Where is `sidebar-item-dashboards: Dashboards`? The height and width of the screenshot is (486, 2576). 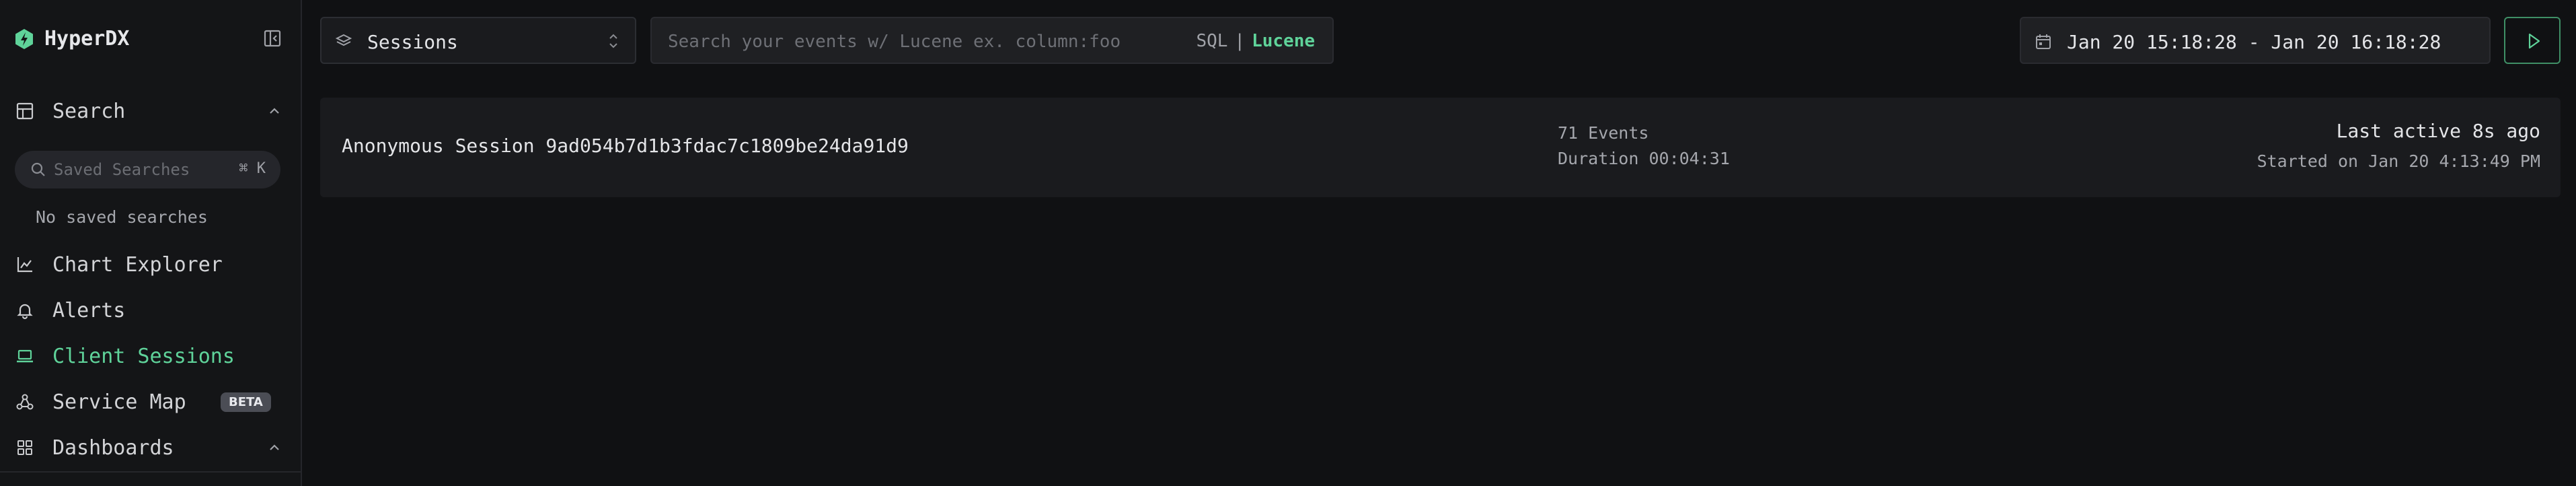 sidebar-item-dashboards: Dashboards is located at coordinates (149, 447).